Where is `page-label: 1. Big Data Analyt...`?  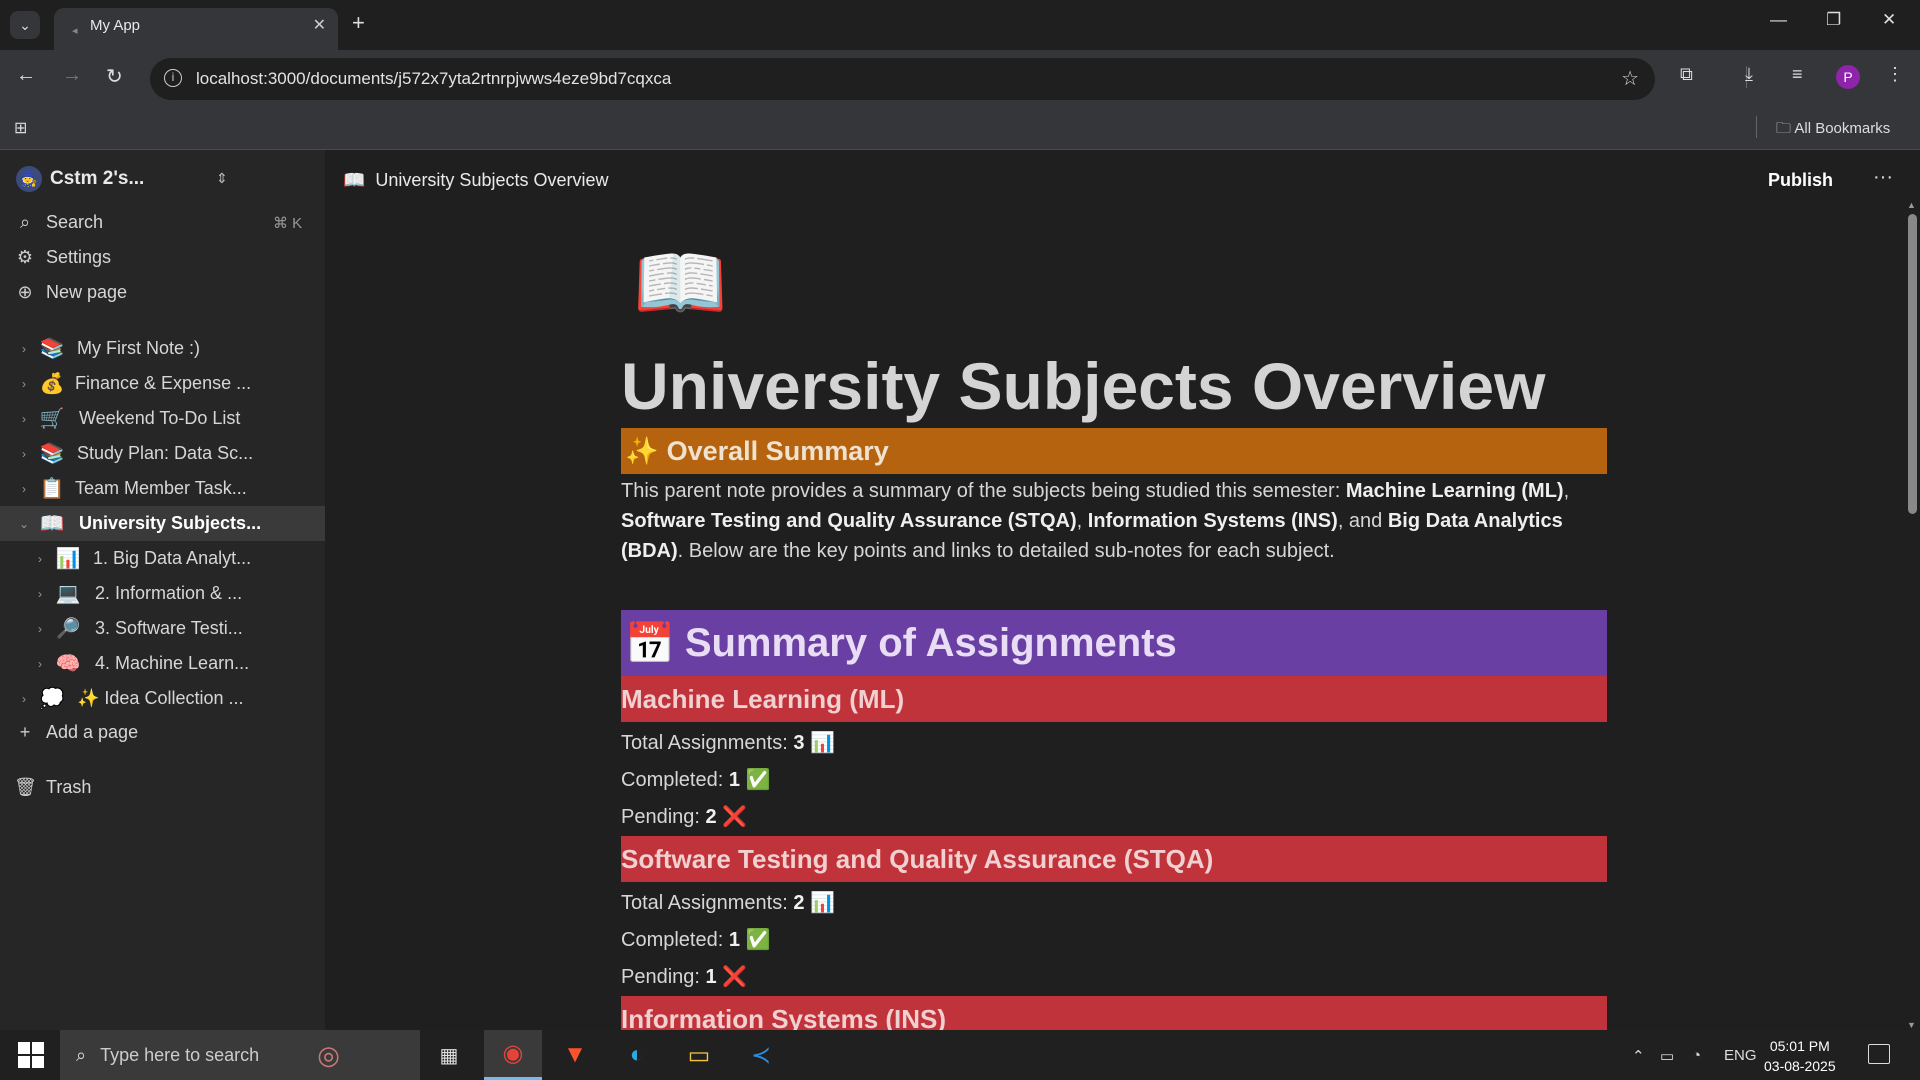
page-label: 1. Big Data Analyt... is located at coordinates (172, 558).